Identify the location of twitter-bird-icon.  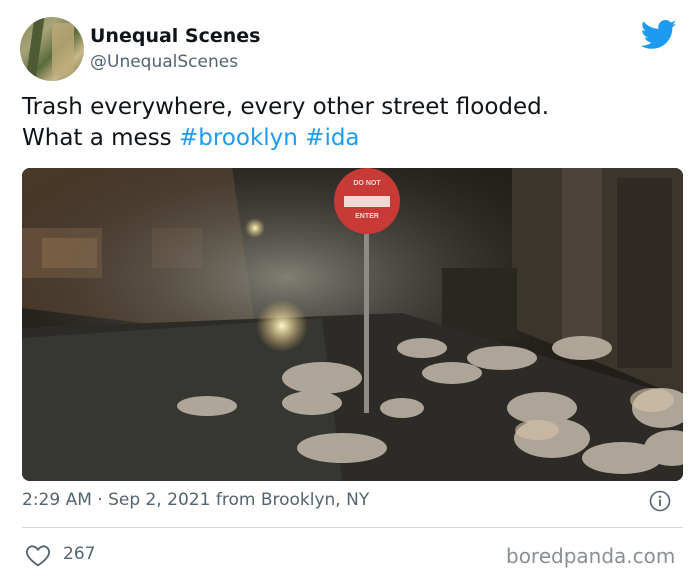
(659, 35).